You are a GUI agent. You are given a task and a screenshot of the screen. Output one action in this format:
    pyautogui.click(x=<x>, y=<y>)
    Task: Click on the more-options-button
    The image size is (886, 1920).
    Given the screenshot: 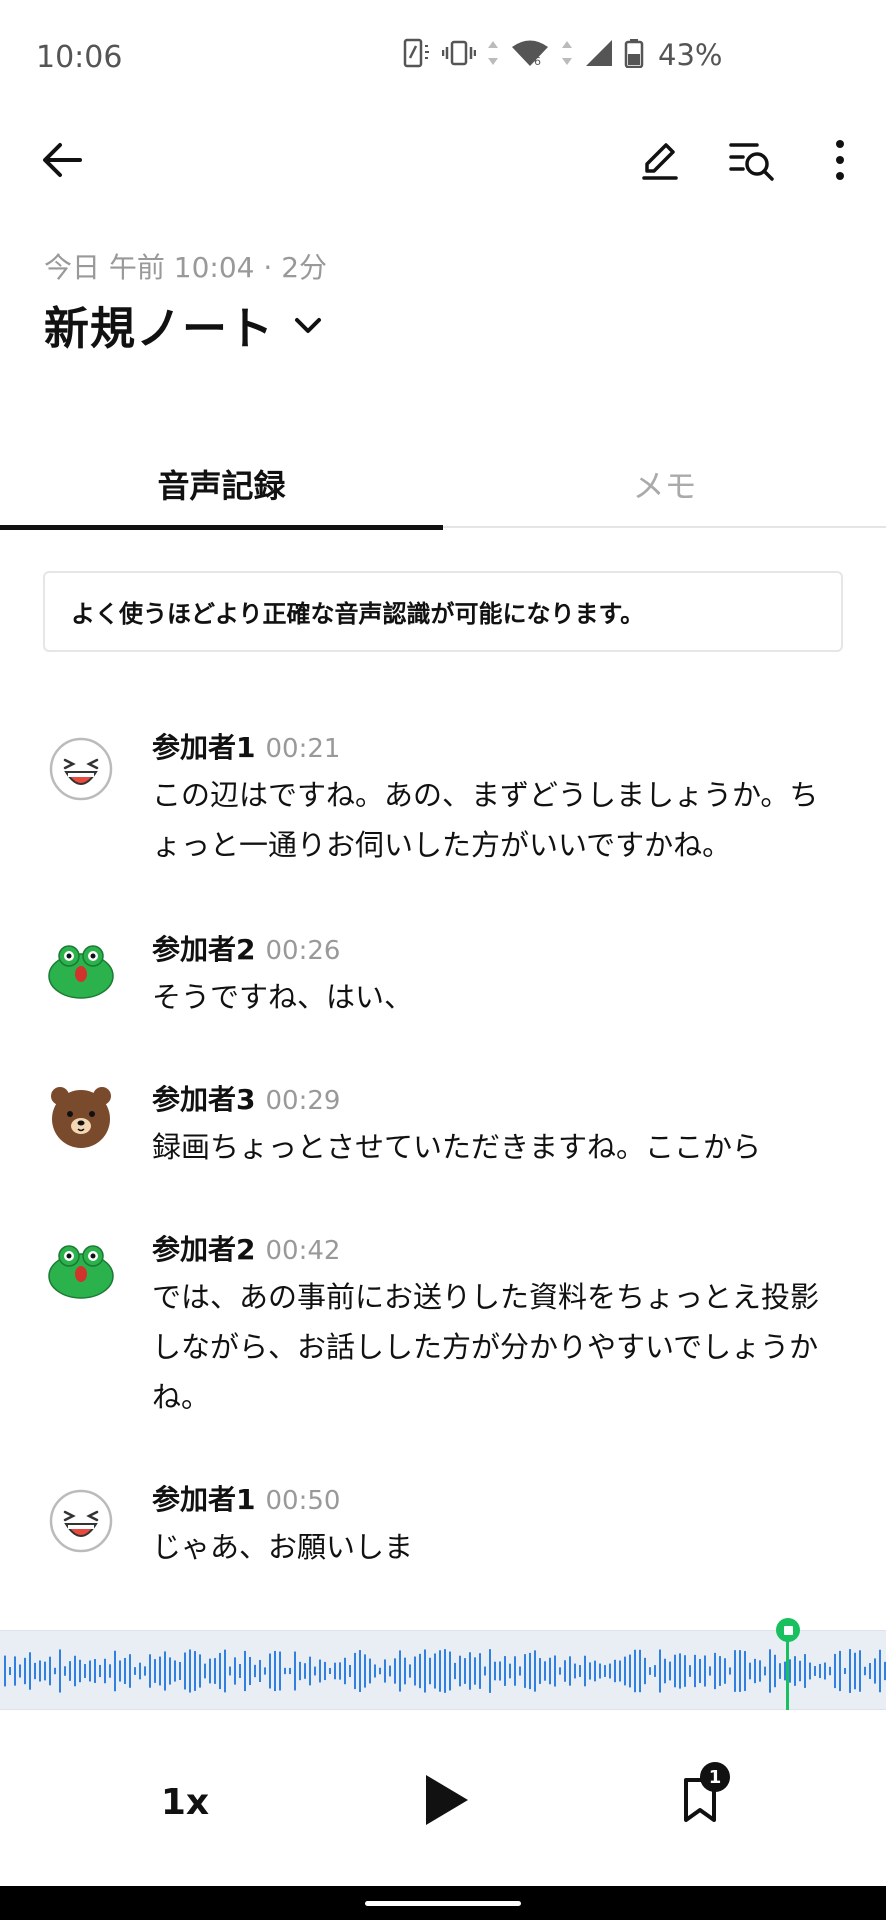 What is the action you would take?
    pyautogui.click(x=840, y=160)
    